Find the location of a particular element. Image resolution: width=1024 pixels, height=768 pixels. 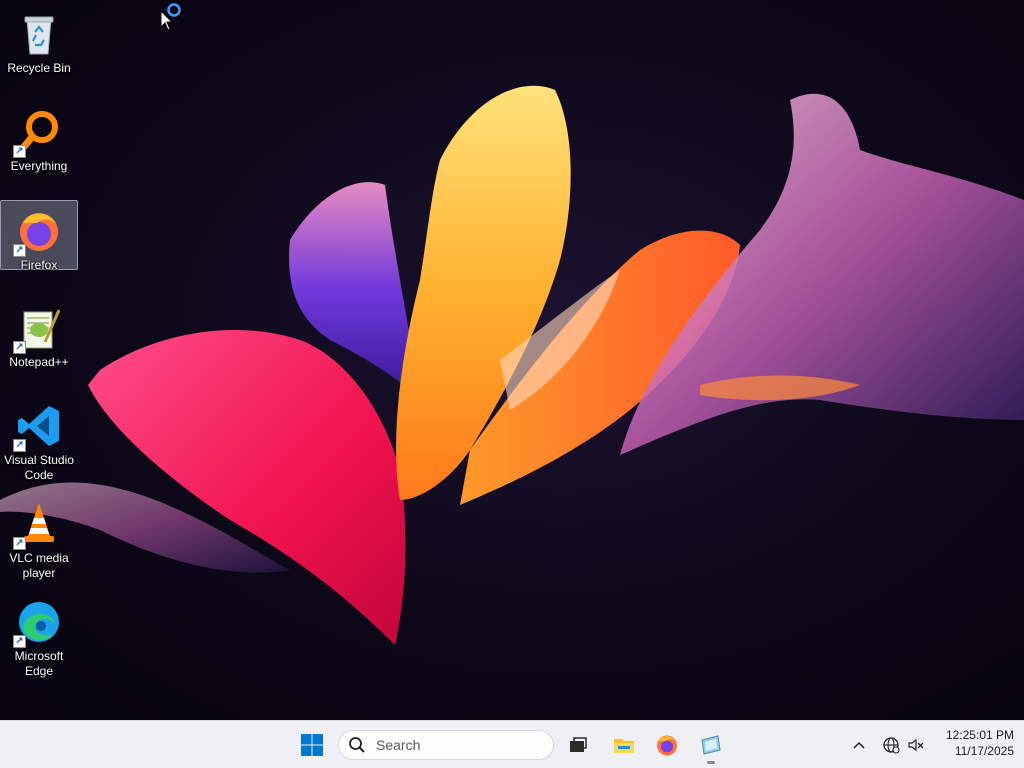

taskbar-file-explorer is located at coordinates (624, 745).